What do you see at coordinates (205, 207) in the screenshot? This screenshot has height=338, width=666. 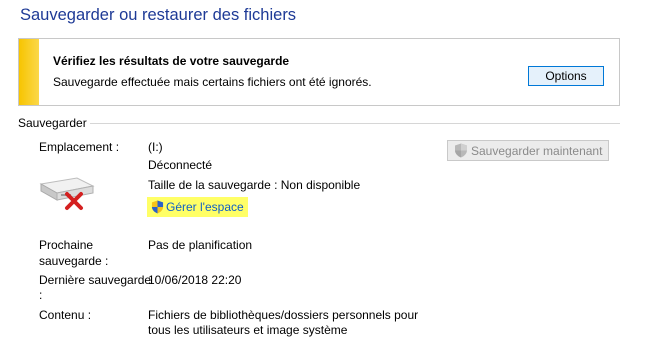 I see `manage-space-label: Gérer l'espace` at bounding box center [205, 207].